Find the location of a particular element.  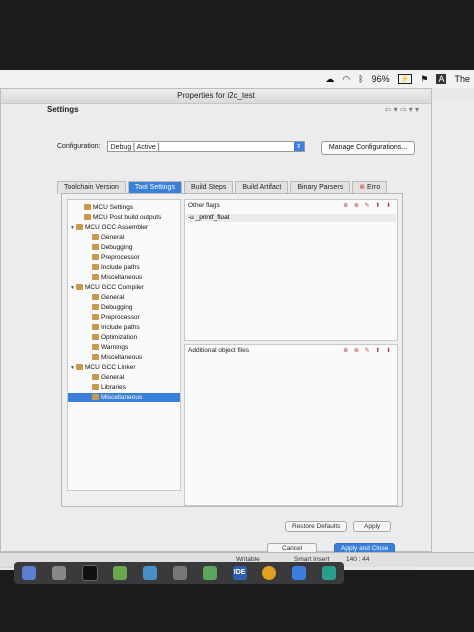

bluetooth-icon: ᛒ is located at coordinates (360, 79).